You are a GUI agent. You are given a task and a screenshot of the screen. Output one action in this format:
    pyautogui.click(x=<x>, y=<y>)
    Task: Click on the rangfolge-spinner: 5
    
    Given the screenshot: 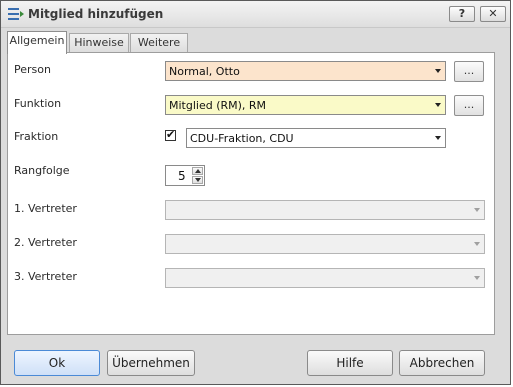 What is the action you would take?
    pyautogui.click(x=185, y=175)
    